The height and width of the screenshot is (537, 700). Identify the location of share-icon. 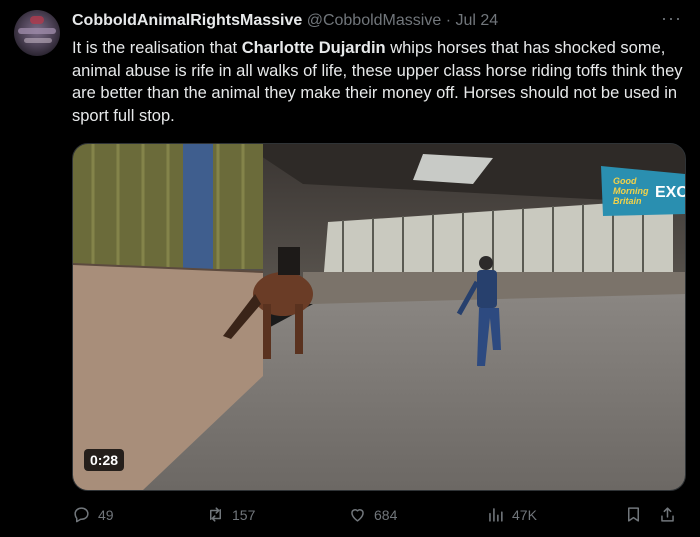
(667, 514).